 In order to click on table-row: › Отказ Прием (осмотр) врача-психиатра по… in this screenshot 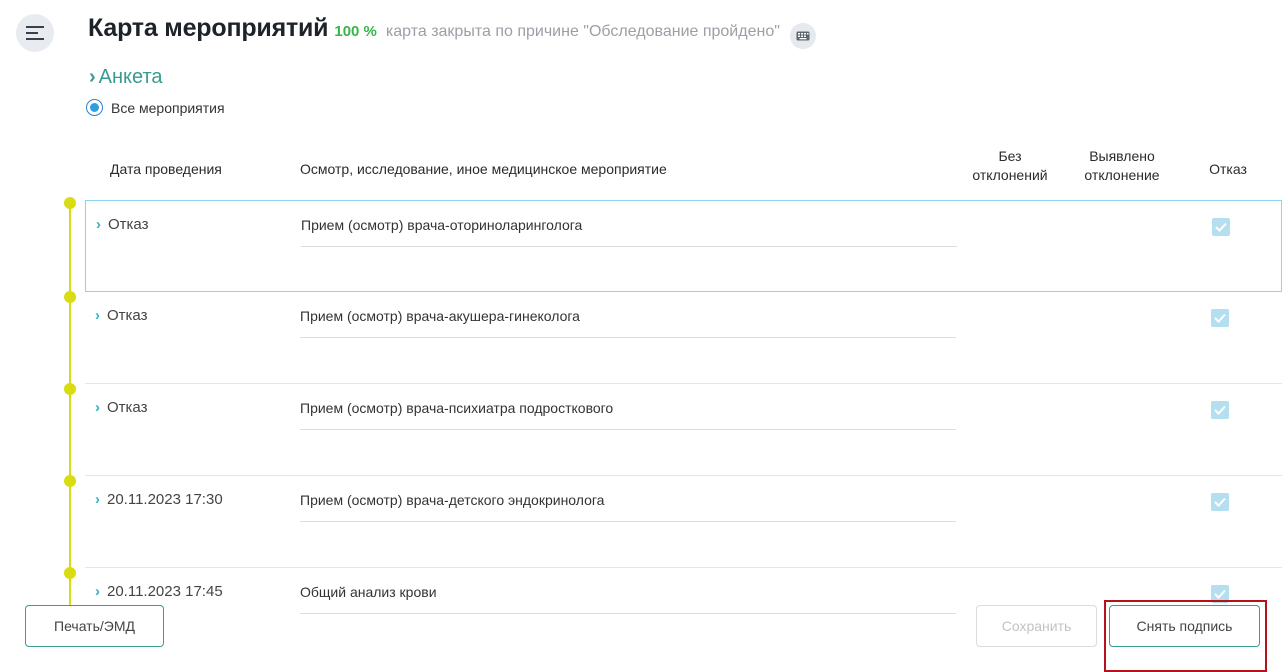, I will do `click(683, 430)`.